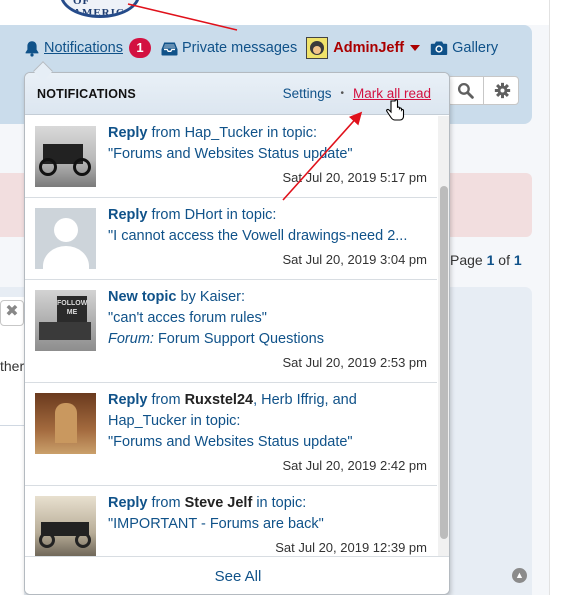  I want to click on mark-all-read-link: Mark all read, so click(392, 93).